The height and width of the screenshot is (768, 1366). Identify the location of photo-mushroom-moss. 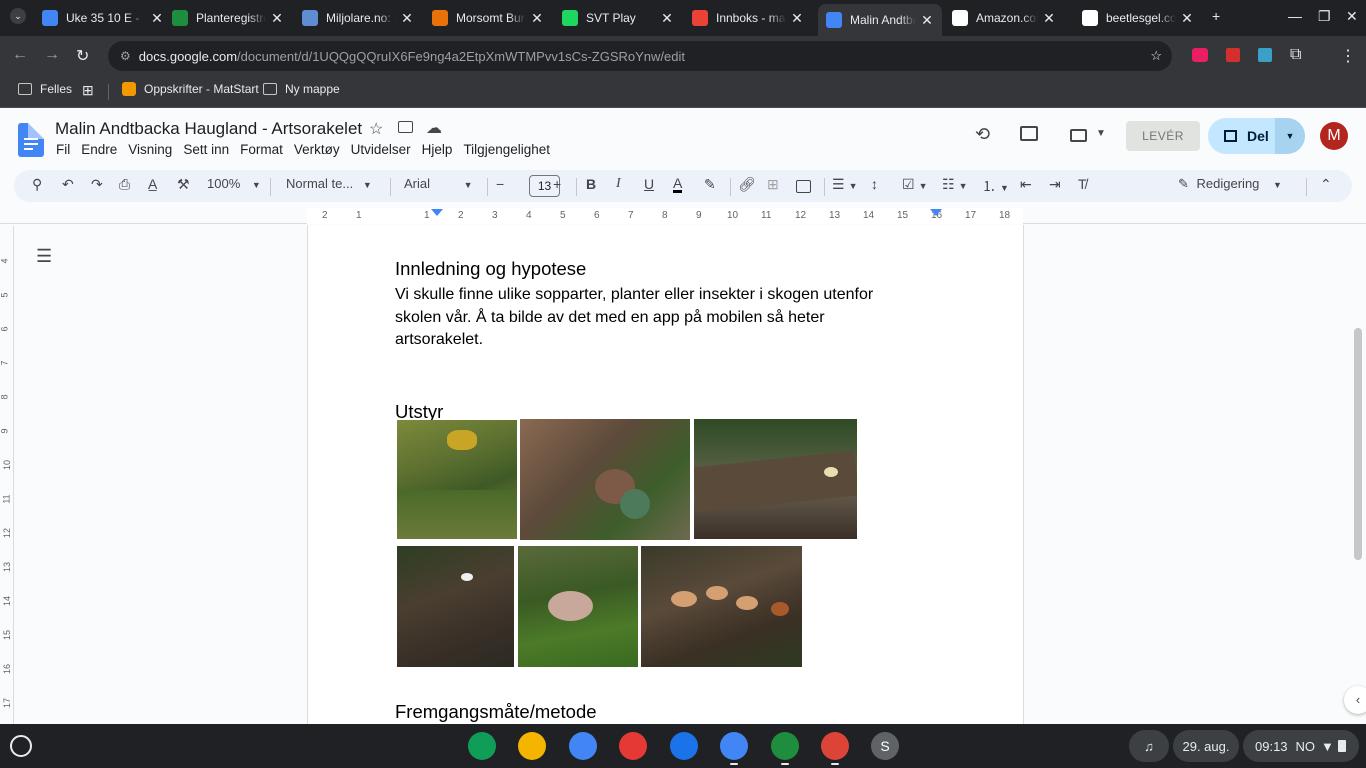
(578, 606).